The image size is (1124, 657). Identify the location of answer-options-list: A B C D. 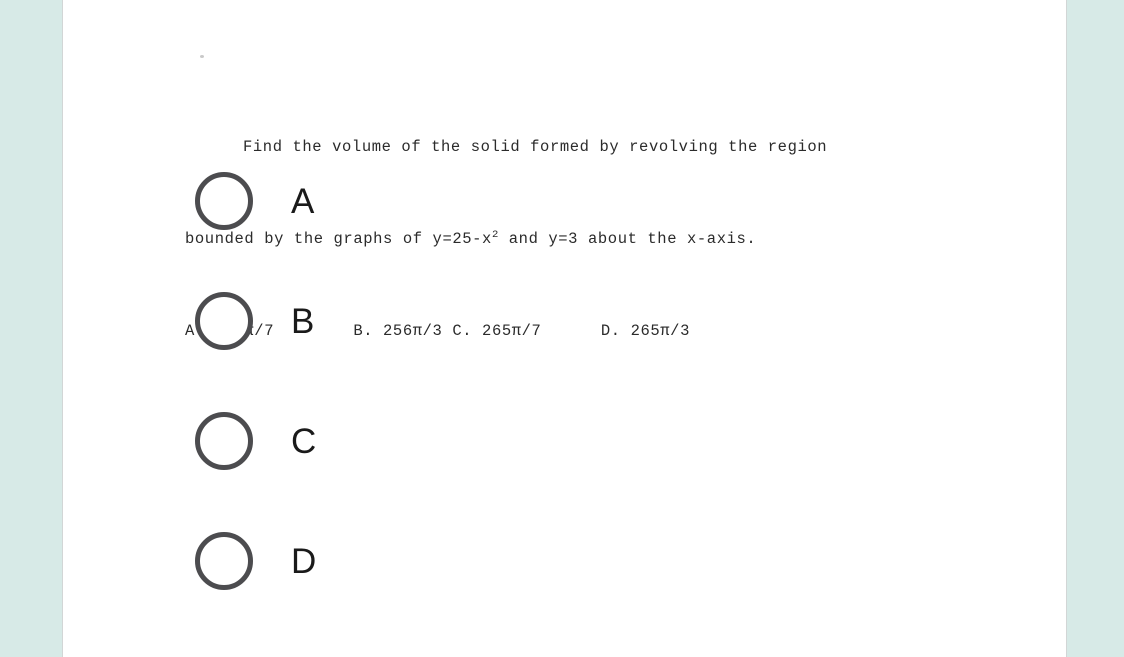
(255, 412).